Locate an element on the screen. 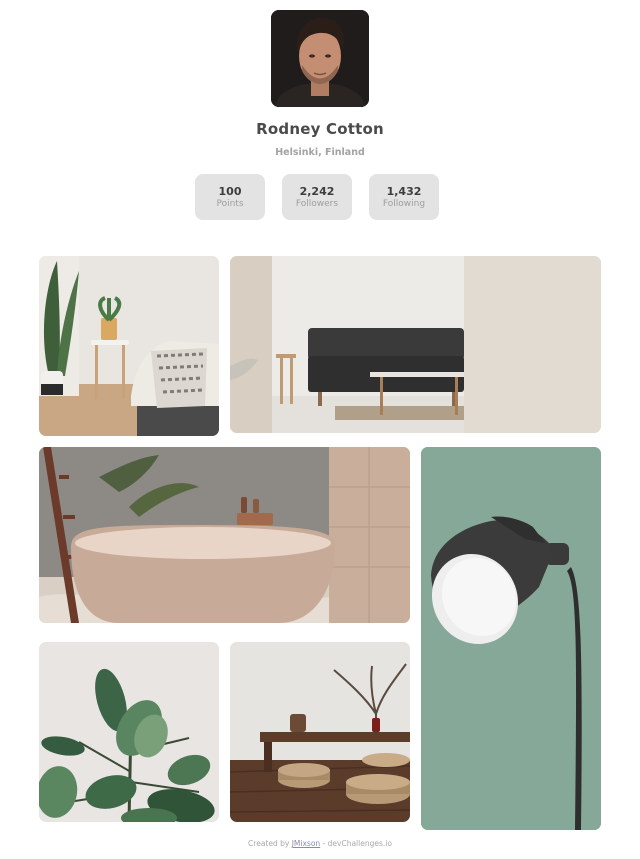  stat-value: 2,242 is located at coordinates (317, 191).